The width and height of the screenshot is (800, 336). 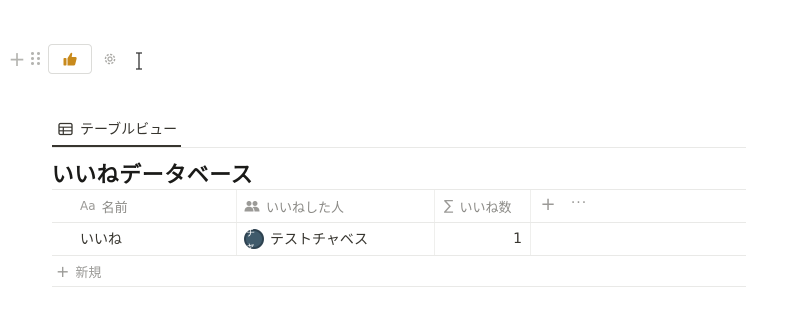 I want to click on column-label: いいね数, so click(x=485, y=208).